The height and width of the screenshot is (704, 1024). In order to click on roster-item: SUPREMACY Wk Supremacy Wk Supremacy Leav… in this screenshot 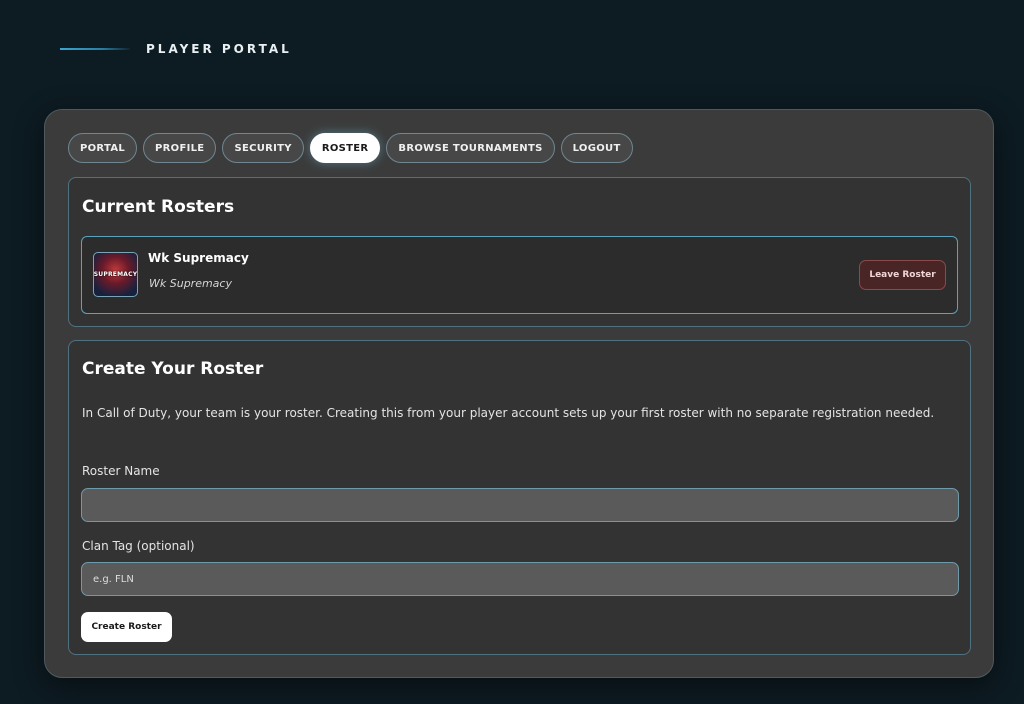, I will do `click(519, 275)`.